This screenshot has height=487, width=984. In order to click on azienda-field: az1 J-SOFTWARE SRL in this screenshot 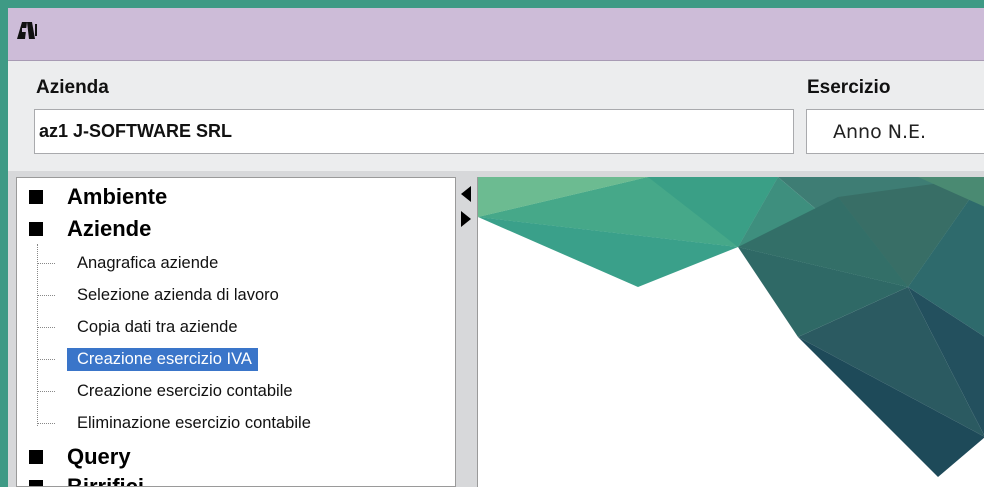, I will do `click(414, 131)`.